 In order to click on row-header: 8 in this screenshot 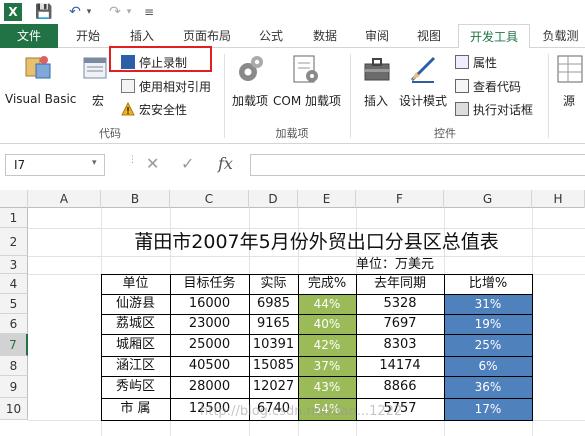, I will do `click(14, 366)`.